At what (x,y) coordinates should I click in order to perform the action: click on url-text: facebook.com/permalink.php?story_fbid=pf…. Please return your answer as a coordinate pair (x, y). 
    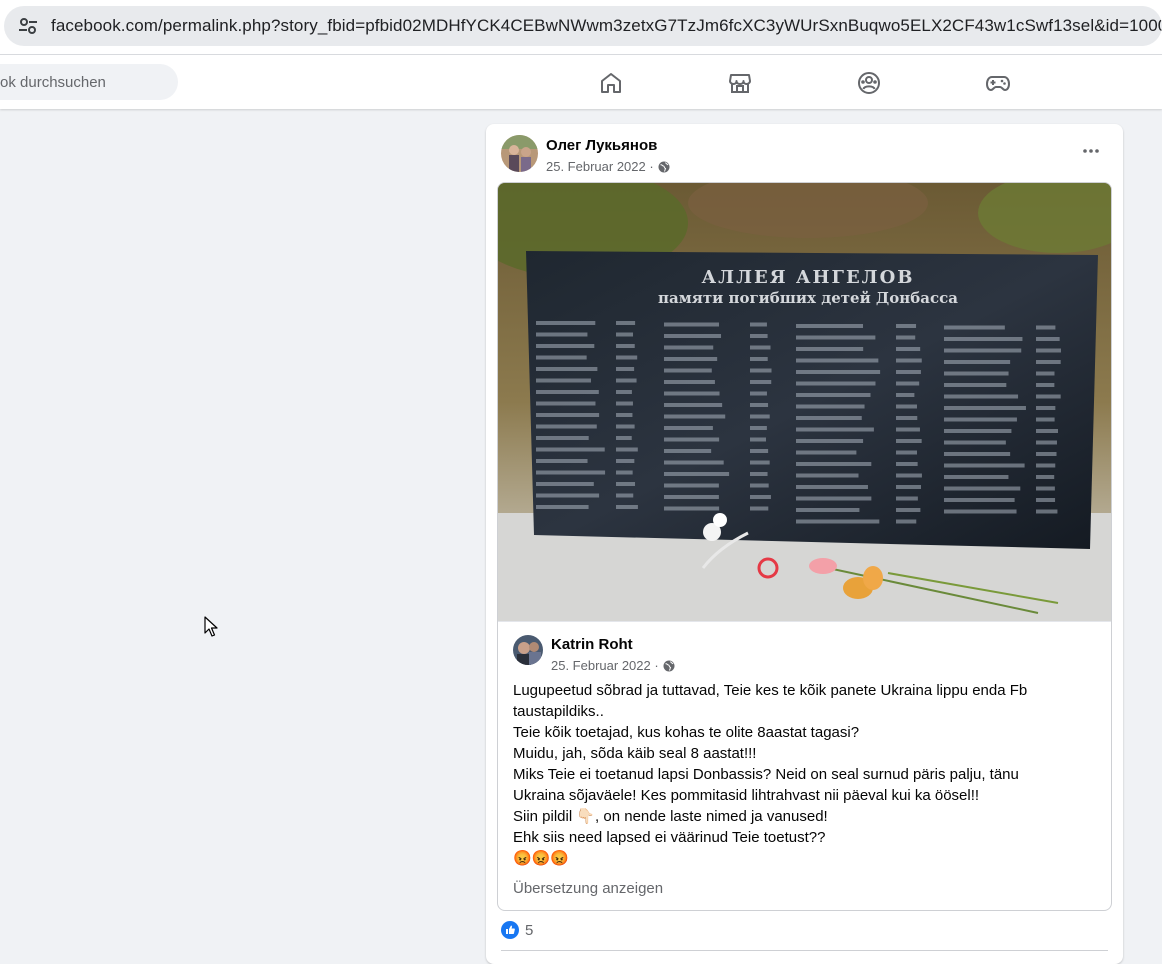
    Looking at the image, I should click on (606, 25).